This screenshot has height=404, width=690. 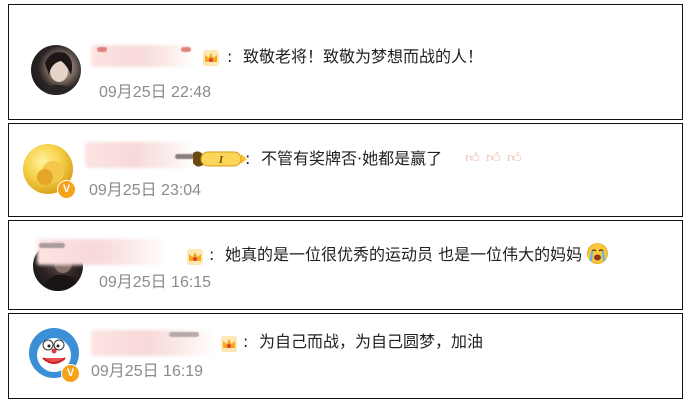 I want to click on avatar, so click(x=56, y=70).